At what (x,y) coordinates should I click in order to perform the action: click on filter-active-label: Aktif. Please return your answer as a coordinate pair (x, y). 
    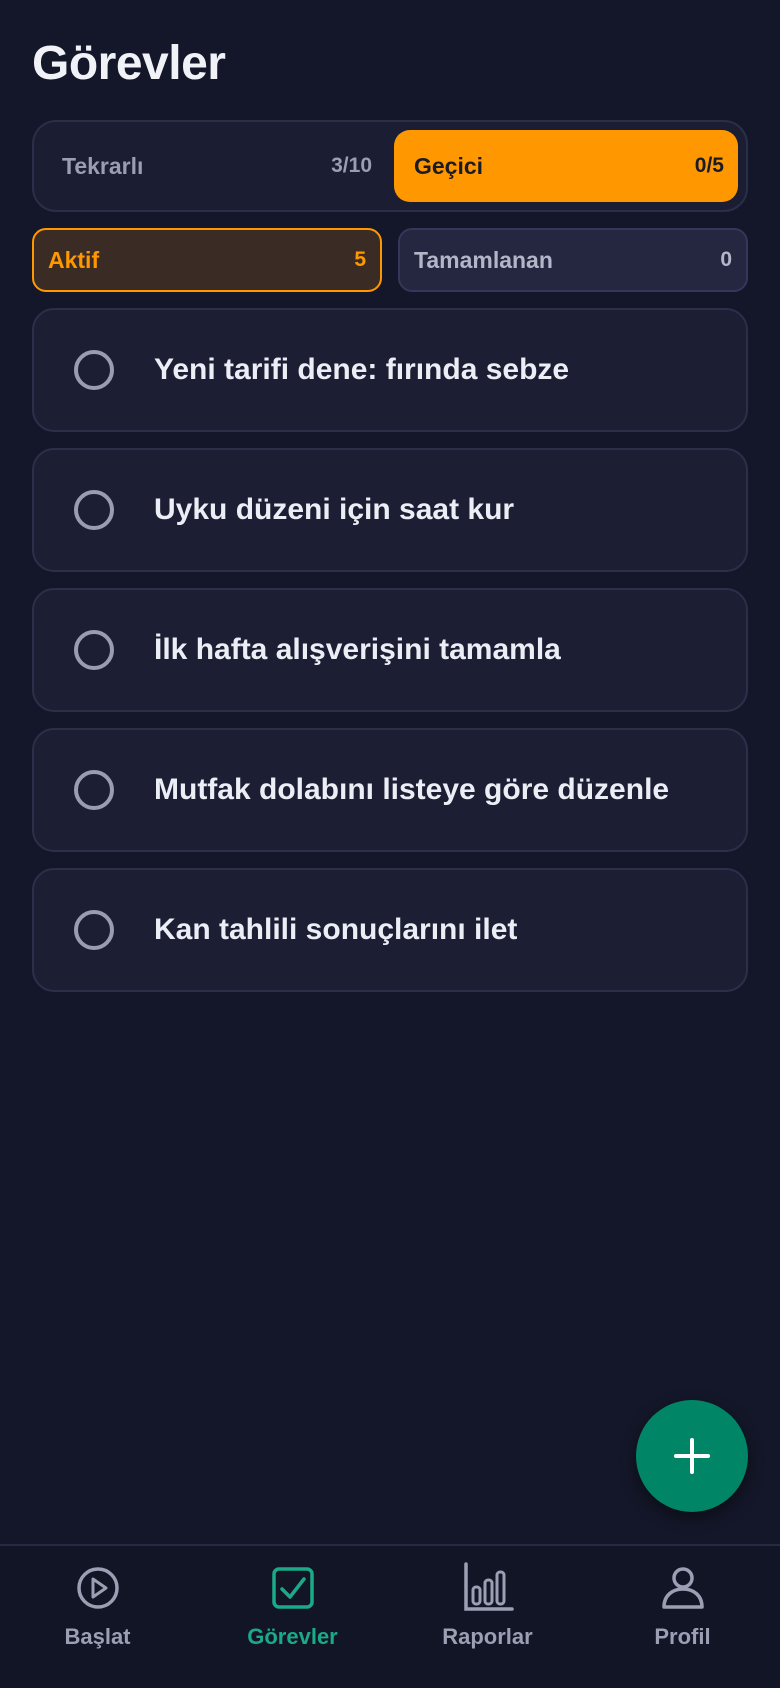
    Looking at the image, I should click on (74, 259).